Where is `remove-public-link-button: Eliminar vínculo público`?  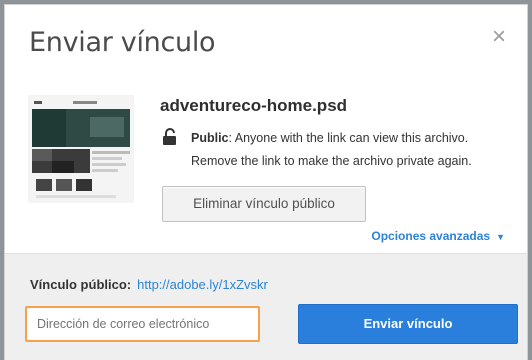
remove-public-link-button: Eliminar vínculo público is located at coordinates (264, 204).